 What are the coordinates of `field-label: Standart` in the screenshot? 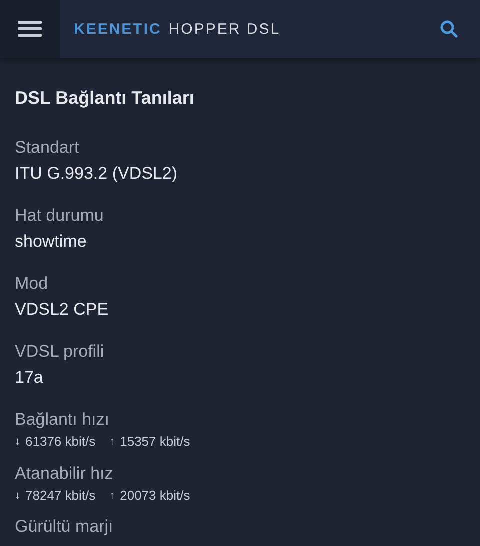 It's located at (47, 148).